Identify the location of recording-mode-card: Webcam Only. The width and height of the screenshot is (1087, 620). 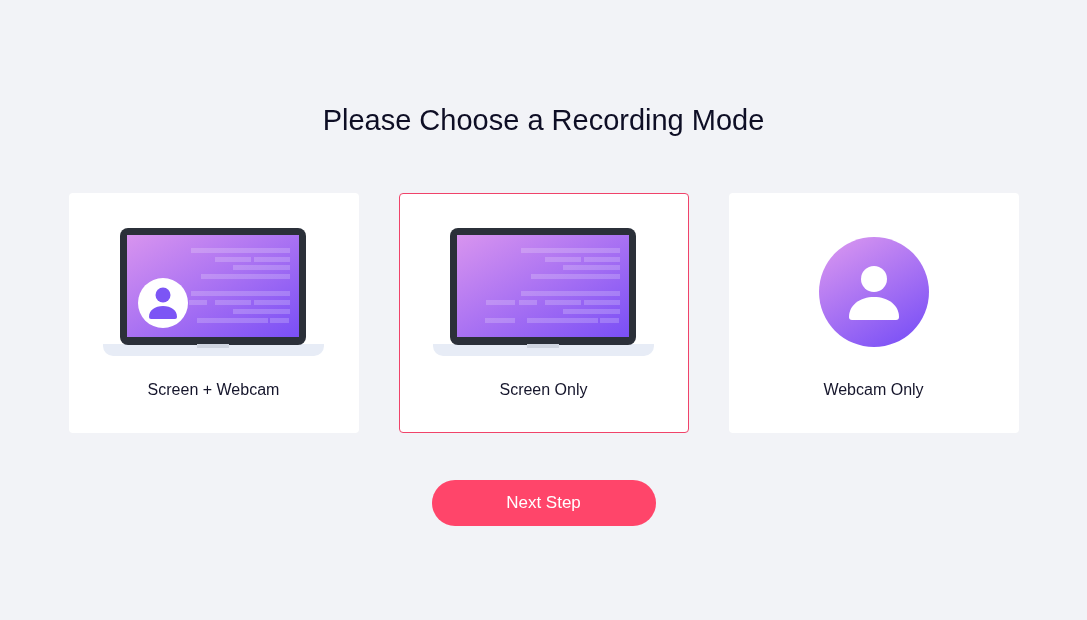
(873, 313).